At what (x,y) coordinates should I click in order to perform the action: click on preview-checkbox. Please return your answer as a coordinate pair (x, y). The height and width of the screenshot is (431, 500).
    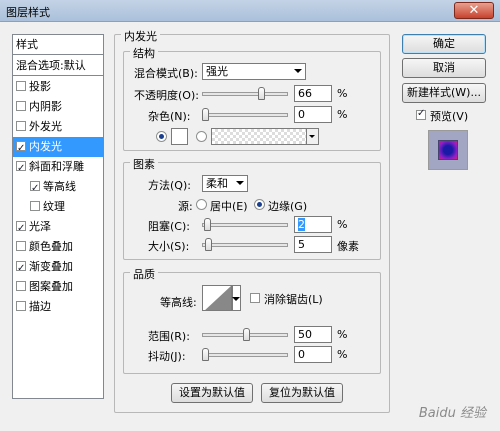
    Looking at the image, I should click on (421, 114).